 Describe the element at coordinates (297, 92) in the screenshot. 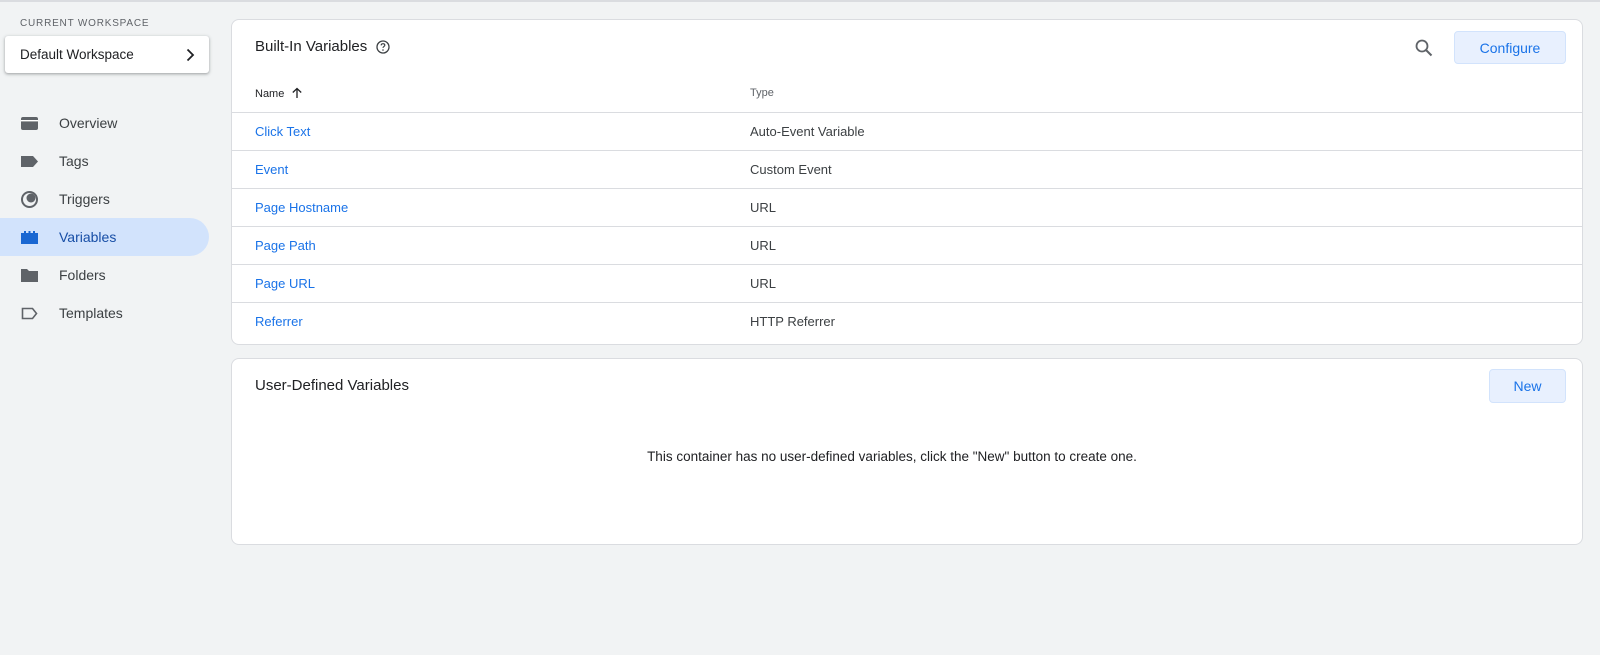

I see `sort-ascending-icon` at that location.